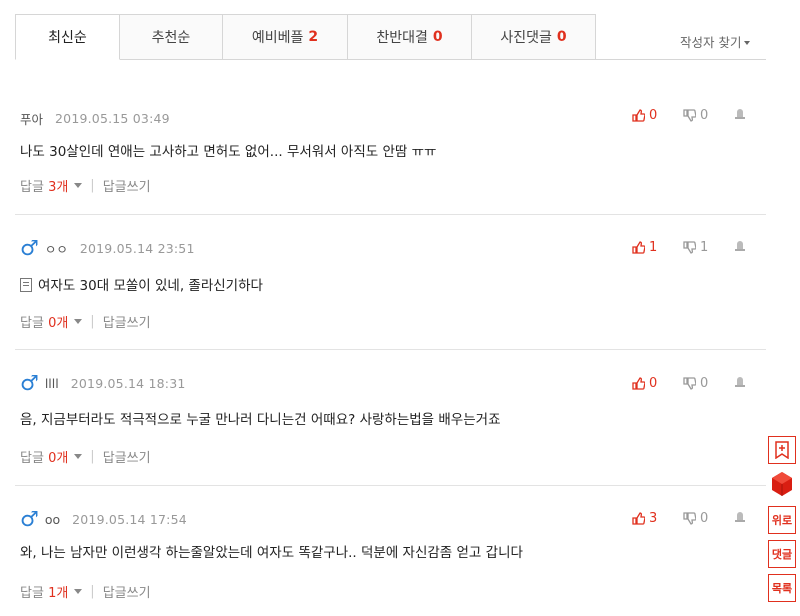  I want to click on downvote-button: 1, so click(708, 247).